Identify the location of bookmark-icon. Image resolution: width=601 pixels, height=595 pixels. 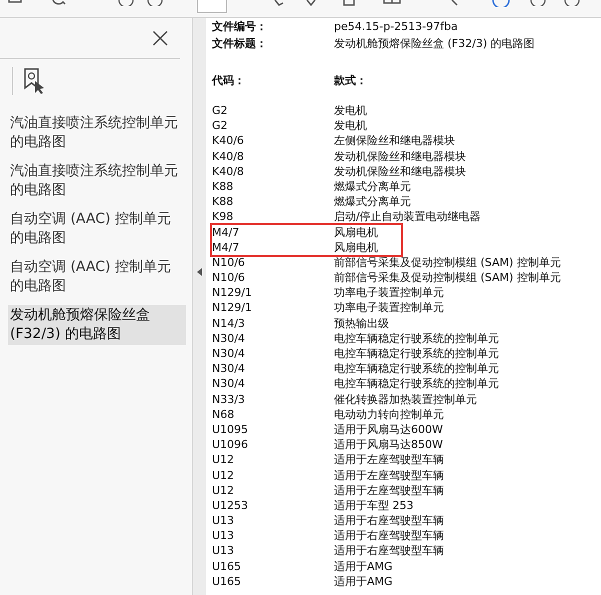
(34, 81).